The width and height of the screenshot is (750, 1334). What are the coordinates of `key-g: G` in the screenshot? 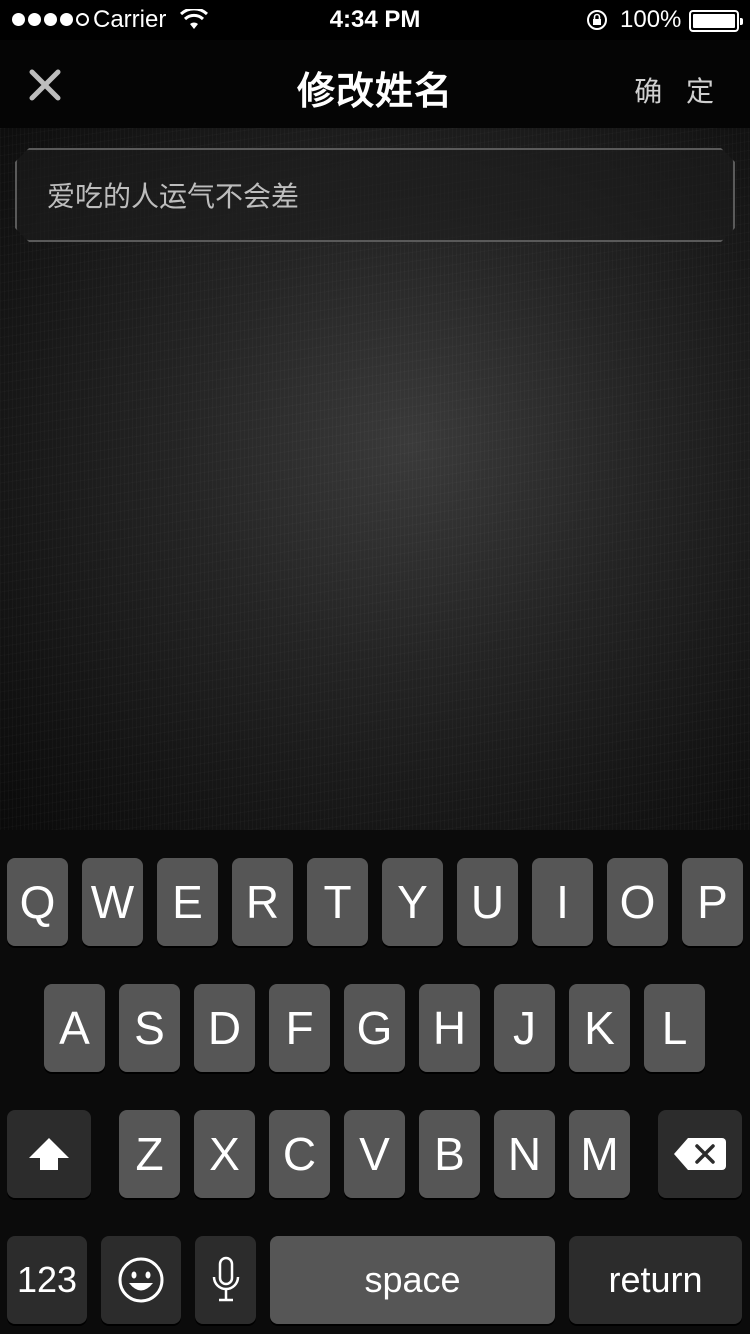 It's located at (374, 1028).